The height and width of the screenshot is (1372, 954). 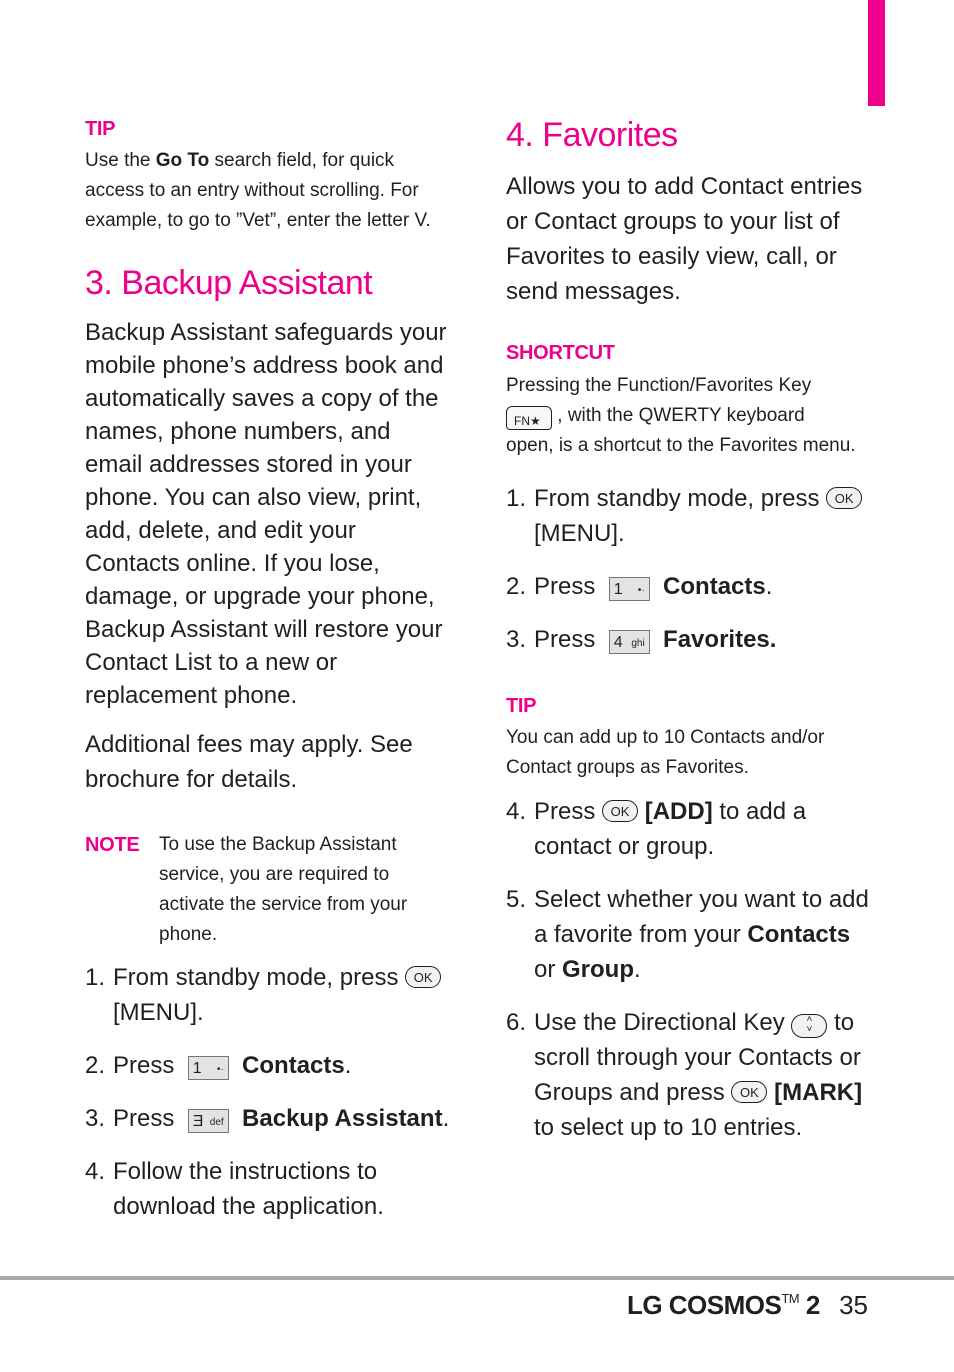 I want to click on key-digit: Ǝ, so click(x=198, y=1121).